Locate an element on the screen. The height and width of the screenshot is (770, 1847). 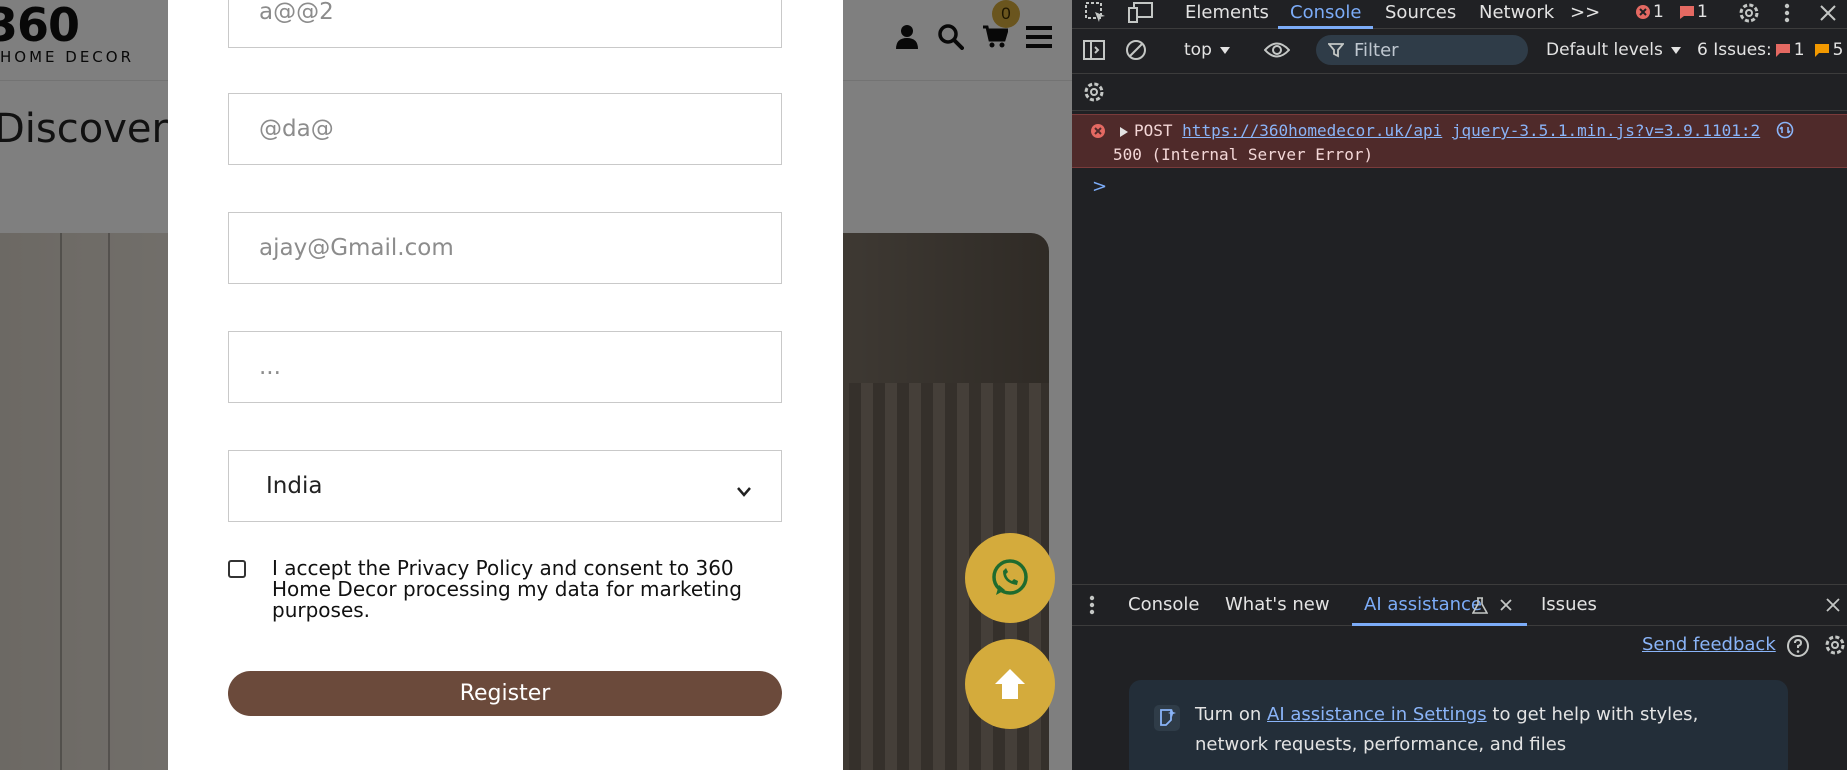
filter-icon is located at coordinates (1336, 50).